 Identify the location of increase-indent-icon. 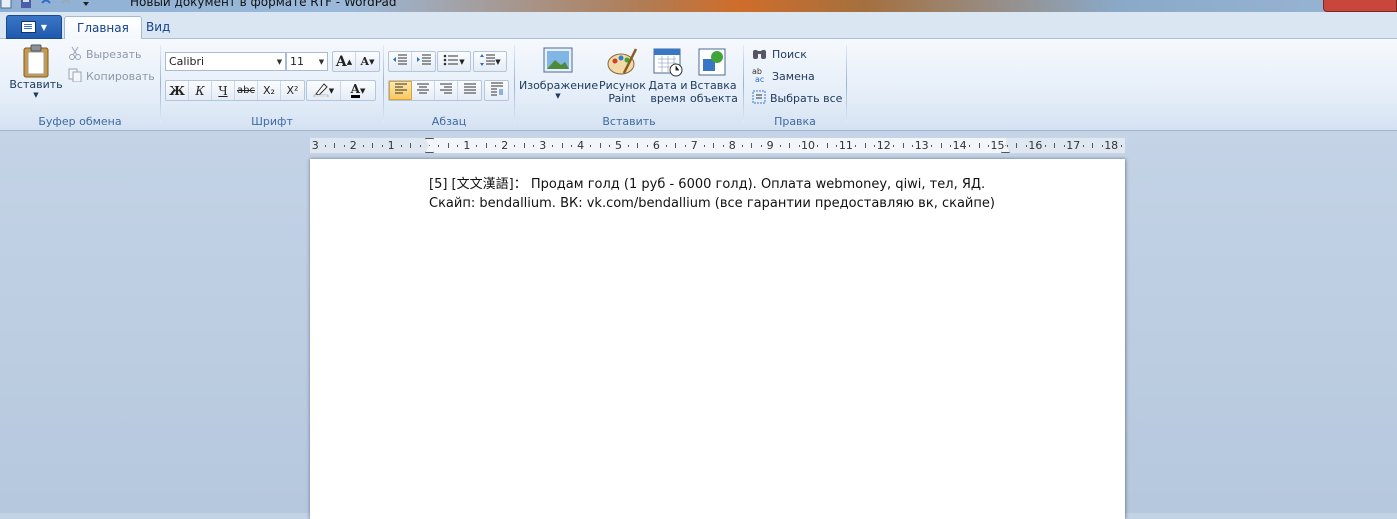
(424, 61).